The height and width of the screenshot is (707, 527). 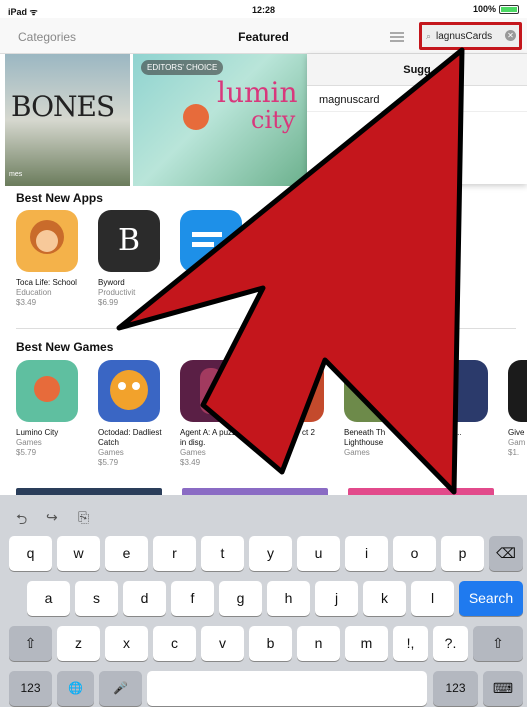 What do you see at coordinates (174, 643) in the screenshot?
I see `key-c: c` at bounding box center [174, 643].